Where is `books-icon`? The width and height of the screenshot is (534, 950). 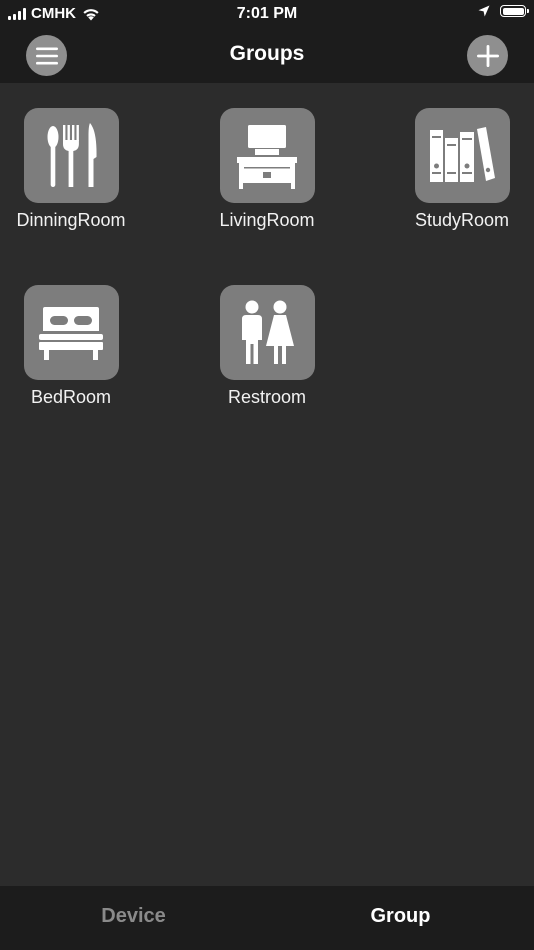
books-icon is located at coordinates (462, 154).